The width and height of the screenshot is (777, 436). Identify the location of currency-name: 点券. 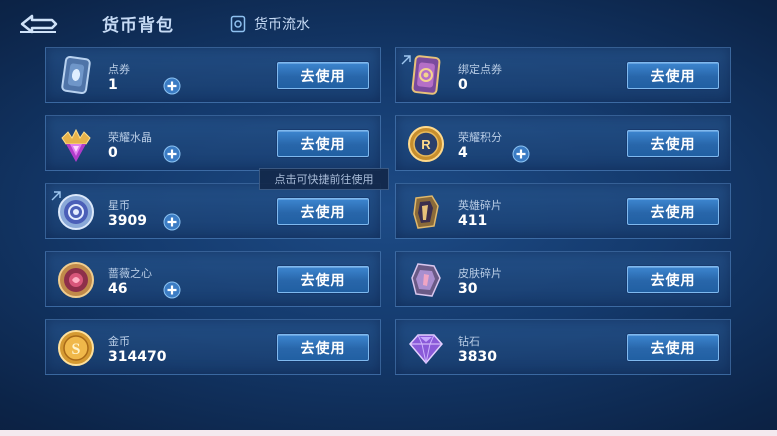
(119, 69).